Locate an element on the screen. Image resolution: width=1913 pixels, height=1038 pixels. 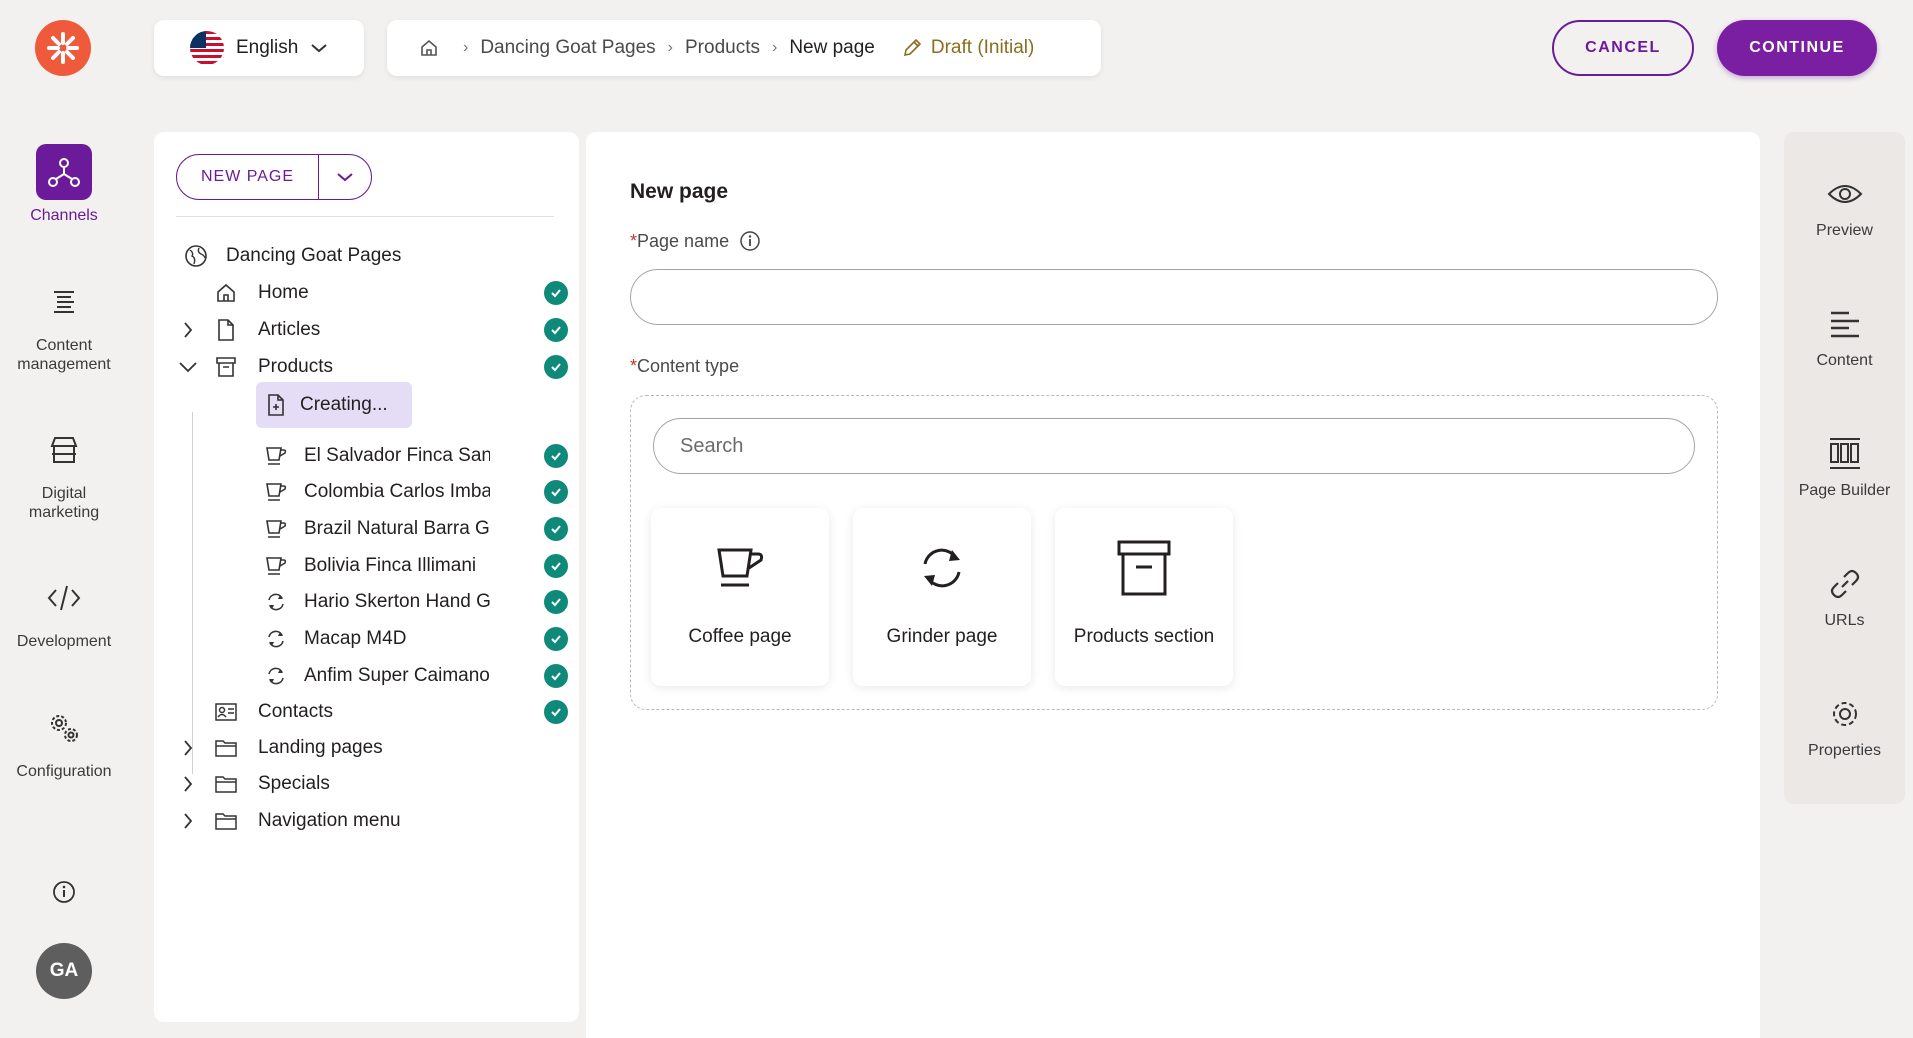
tree-item: Anfim Super Caimano is located at coordinates (366, 676).